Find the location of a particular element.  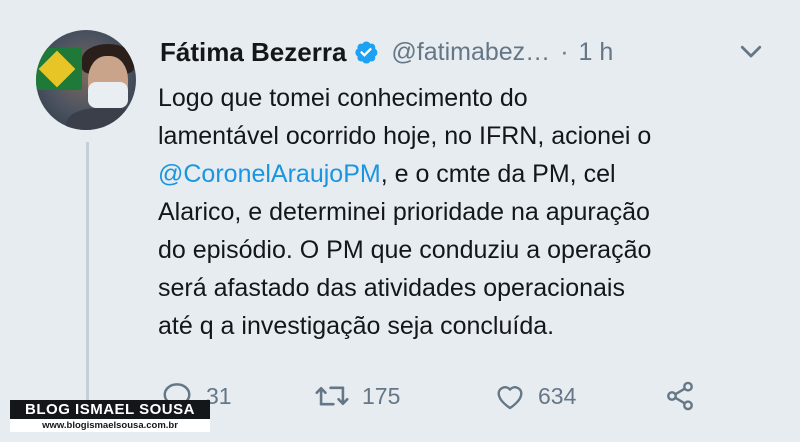

tweet-actions: 31 175 634 is located at coordinates (440, 396).